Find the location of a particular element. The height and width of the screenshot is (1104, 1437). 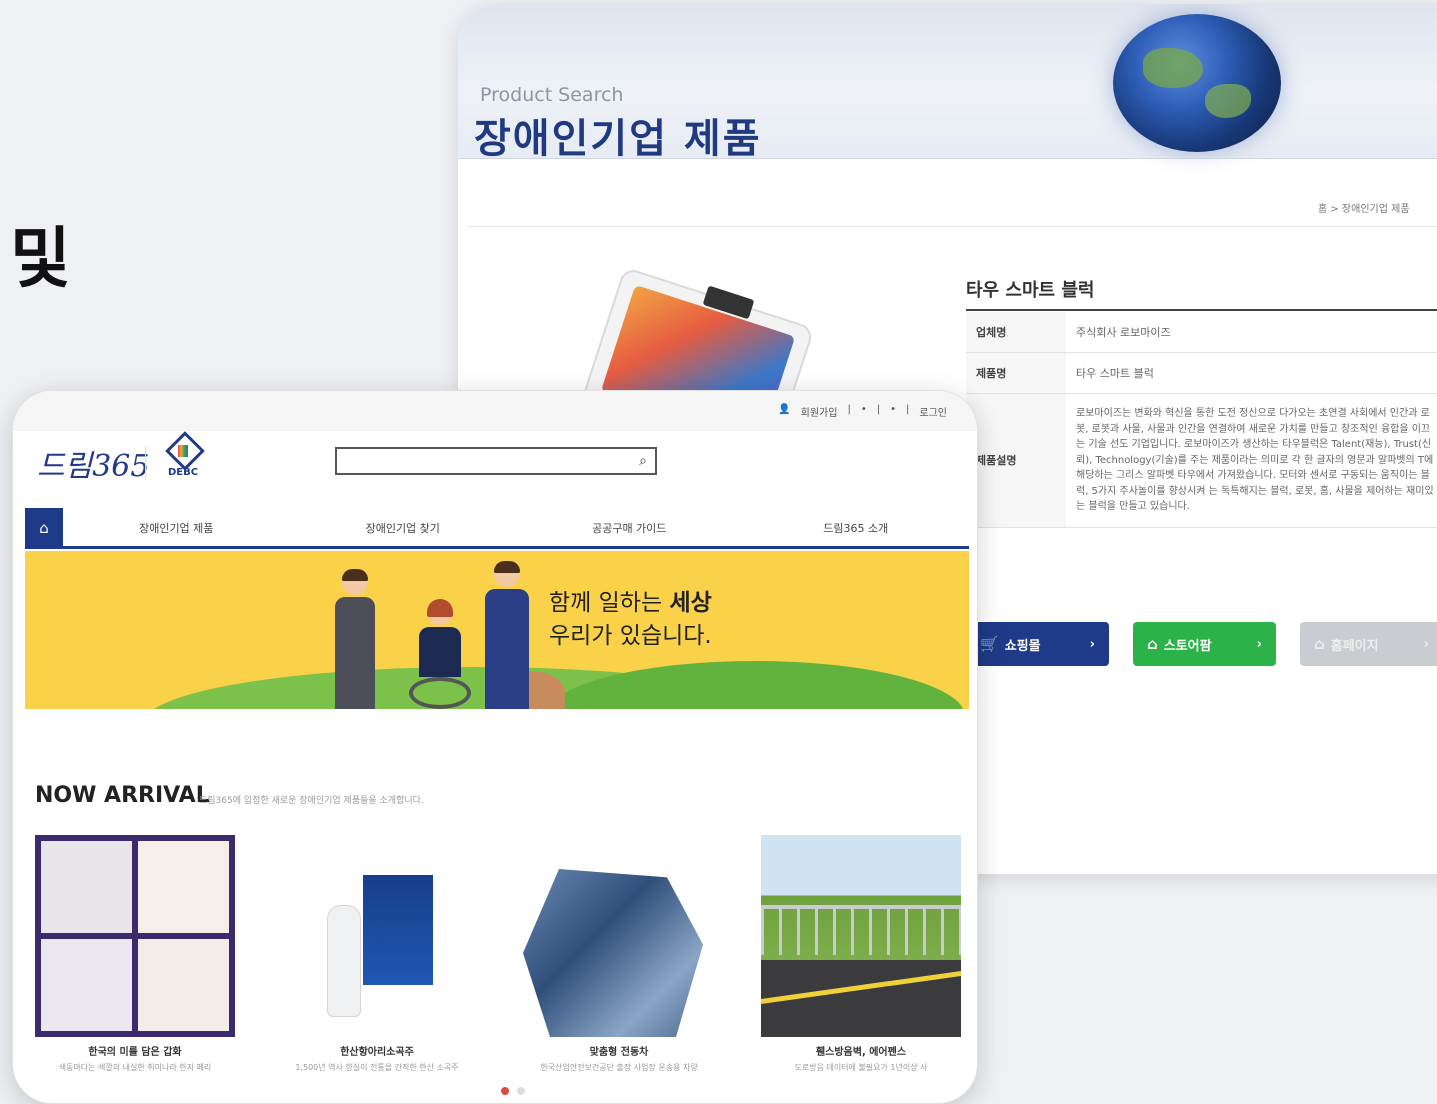

main-nav: ⌂ 장애인기업 제품 장애인기업 찾기 공공구매 가이드 드림365 소개 is located at coordinates (497, 528).